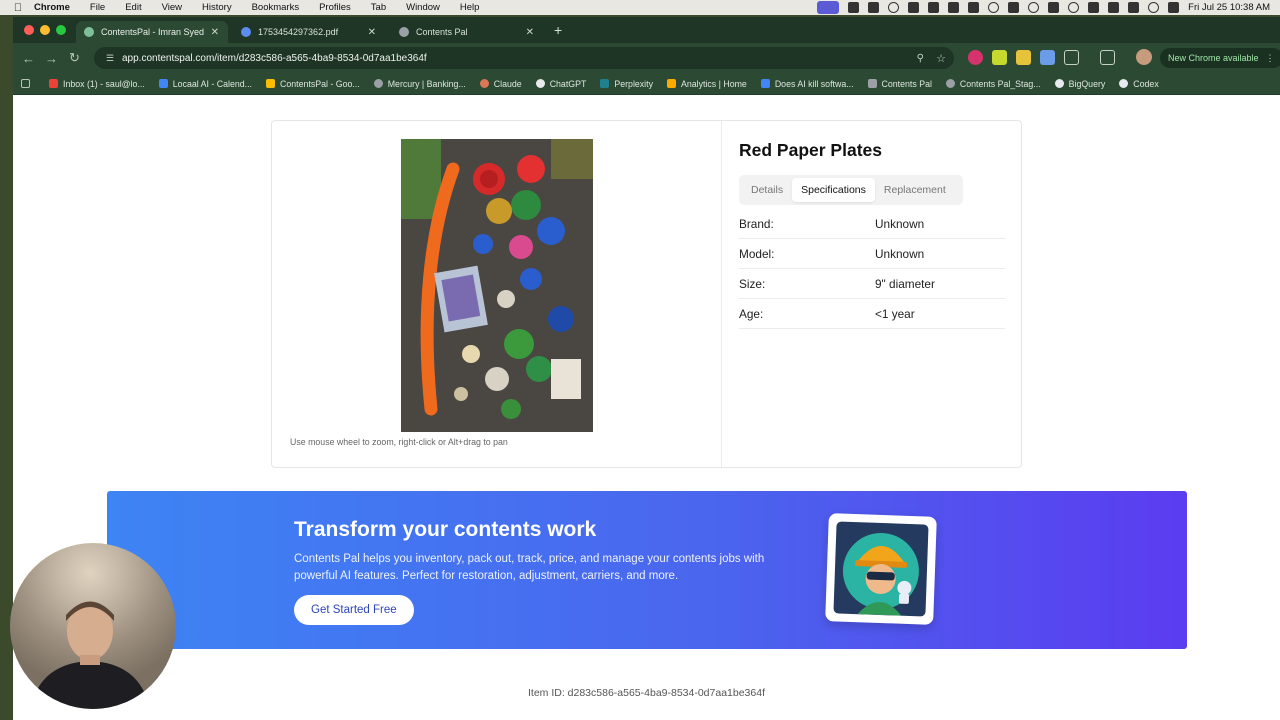  I want to click on spec-value: 9" diameter, so click(905, 283).